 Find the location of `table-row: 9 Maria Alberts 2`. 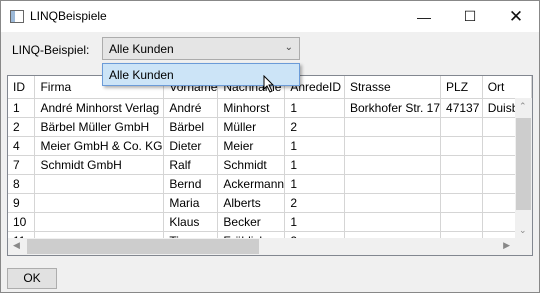

table-row: 9 Maria Alberts 2 is located at coordinates (270, 203).